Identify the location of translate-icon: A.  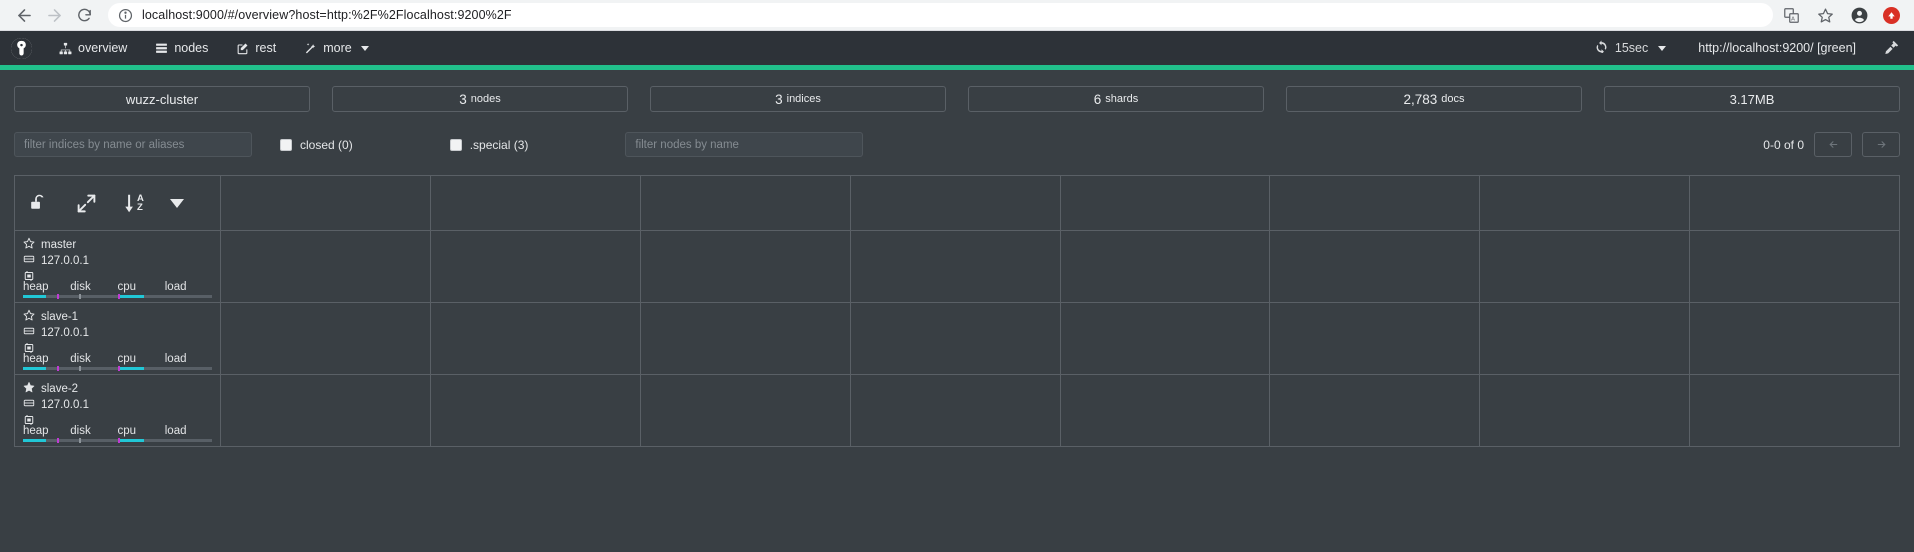
(1791, 15).